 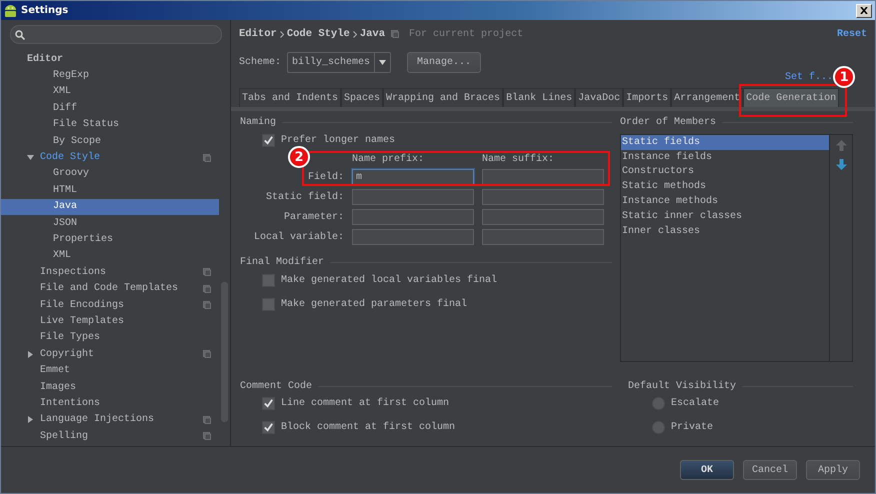 I want to click on tree-item: RegExp, so click(x=71, y=76).